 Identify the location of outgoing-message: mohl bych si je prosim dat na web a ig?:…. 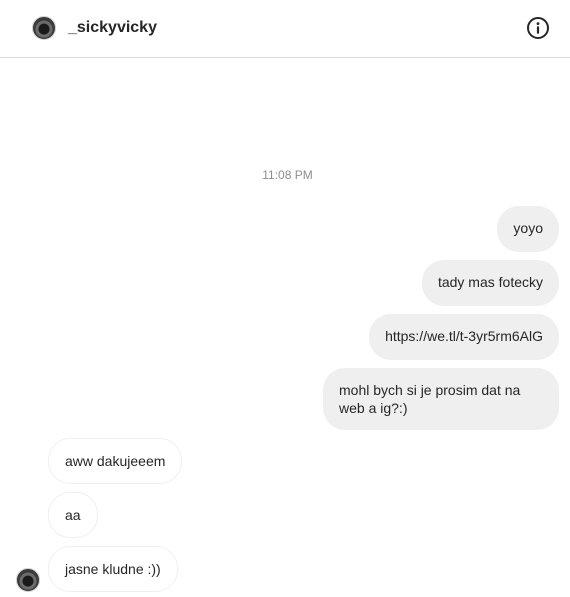
(441, 399).